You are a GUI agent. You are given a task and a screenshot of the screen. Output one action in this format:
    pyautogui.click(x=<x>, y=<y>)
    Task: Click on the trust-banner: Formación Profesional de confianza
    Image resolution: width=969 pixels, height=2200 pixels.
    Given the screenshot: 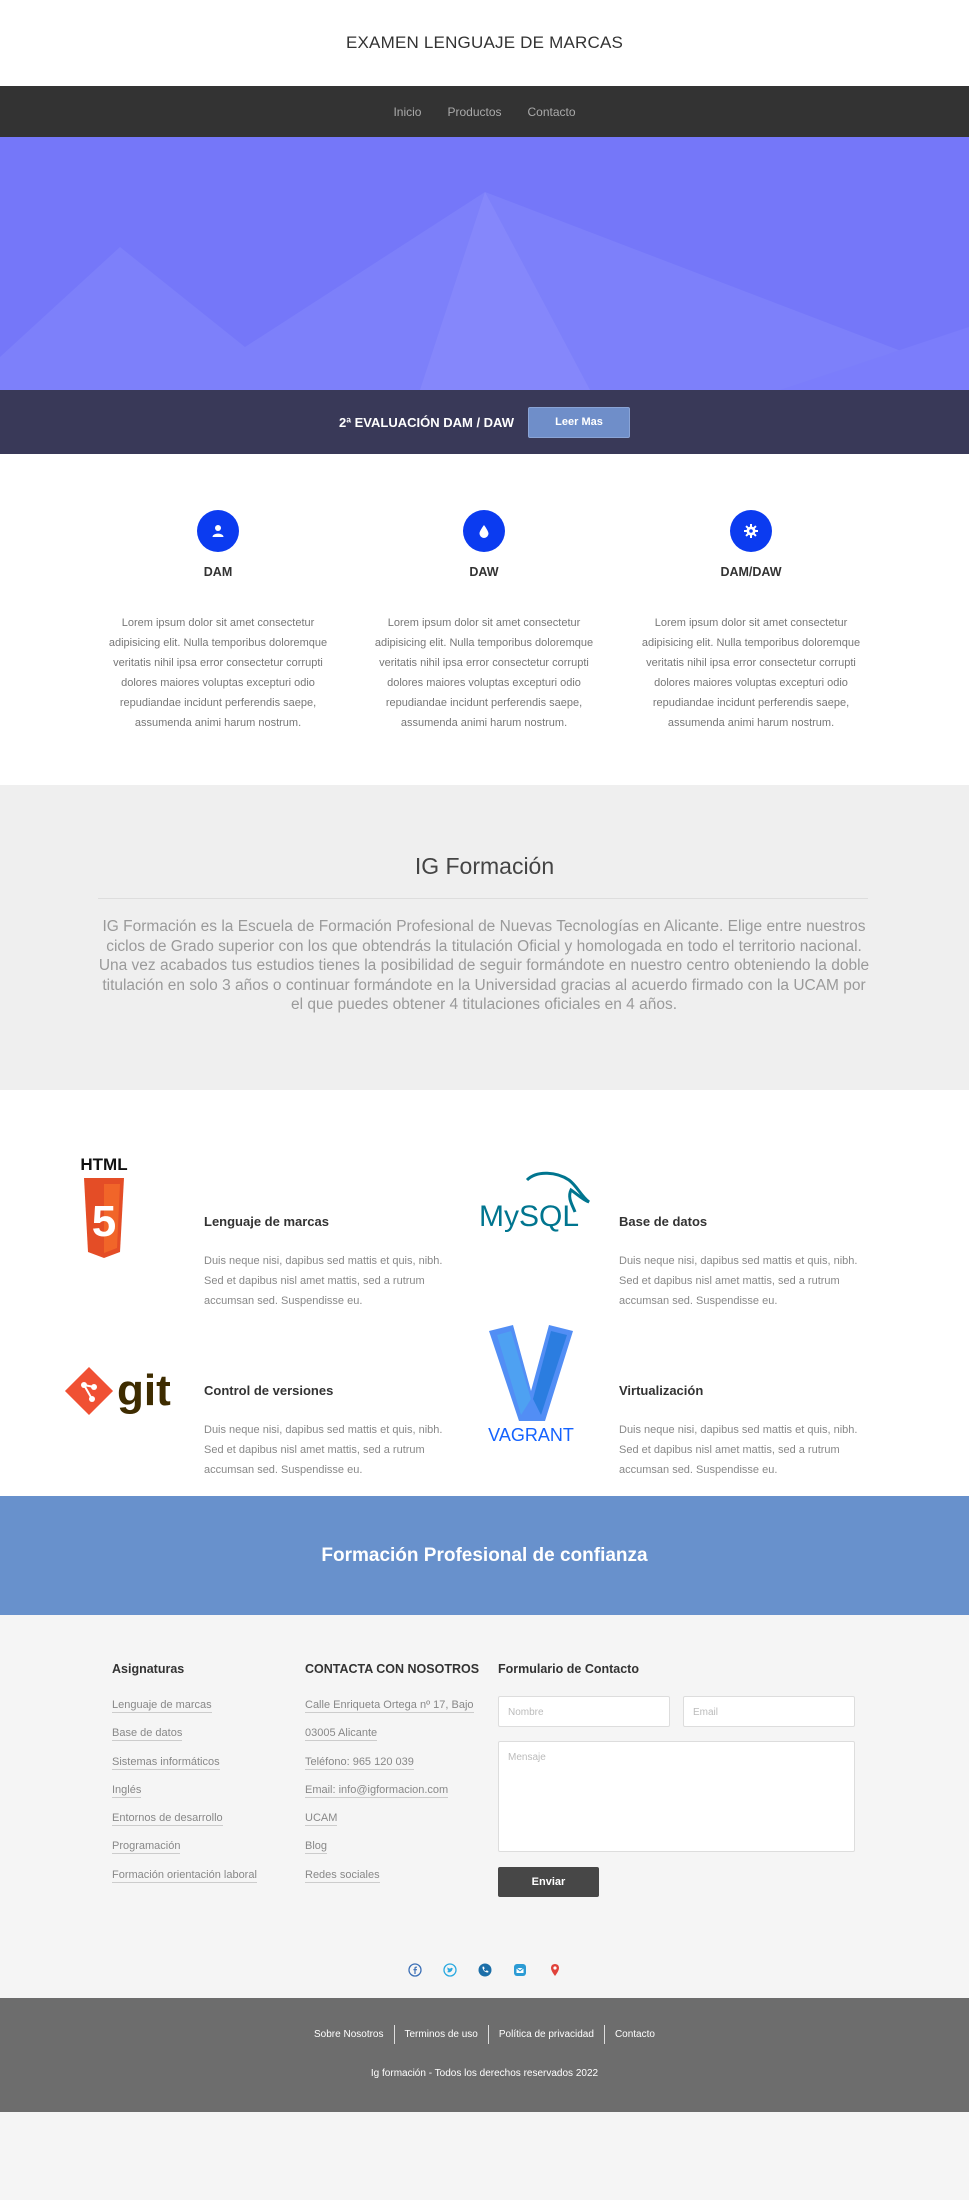 What is the action you would take?
    pyautogui.click(x=484, y=1555)
    